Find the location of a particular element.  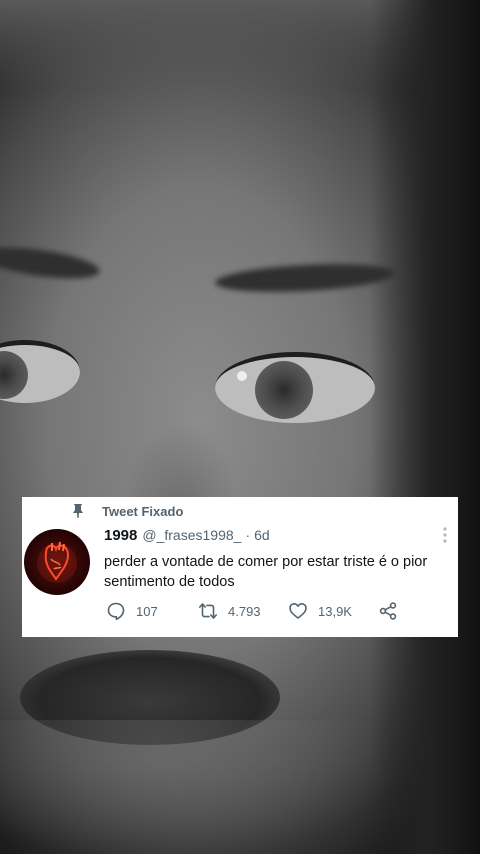

retweet-icon is located at coordinates (208, 611).